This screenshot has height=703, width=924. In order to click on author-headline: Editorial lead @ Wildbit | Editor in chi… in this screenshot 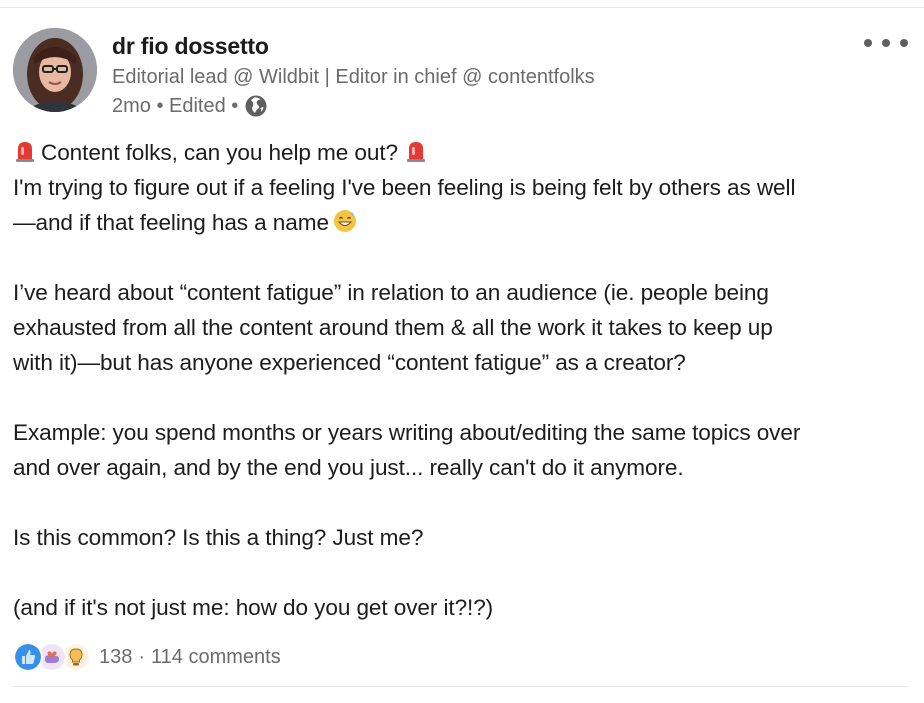, I will do `click(353, 77)`.